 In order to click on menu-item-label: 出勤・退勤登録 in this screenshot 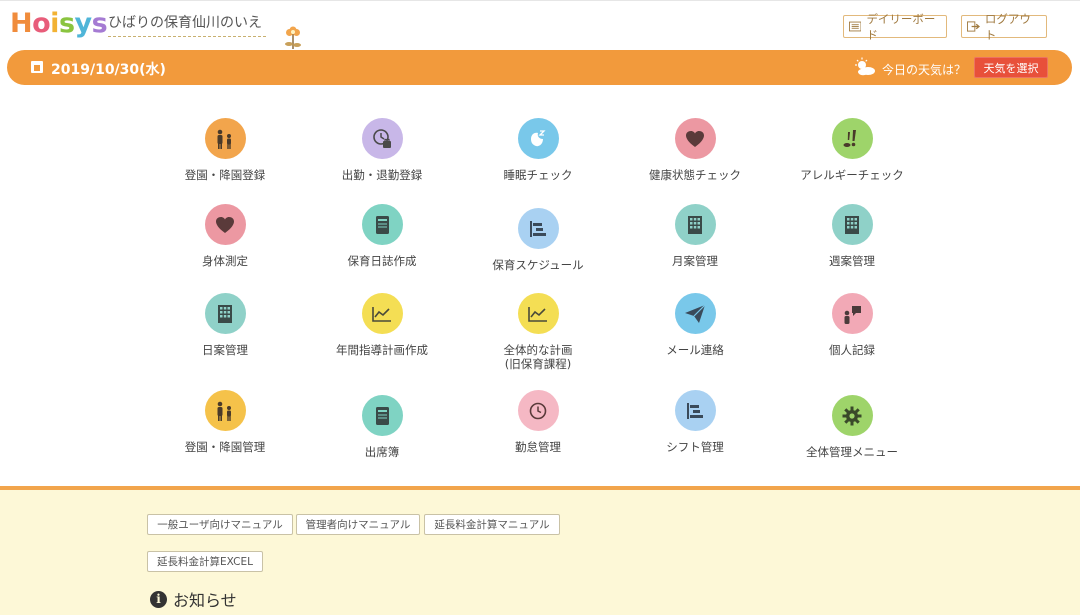, I will do `click(382, 175)`.